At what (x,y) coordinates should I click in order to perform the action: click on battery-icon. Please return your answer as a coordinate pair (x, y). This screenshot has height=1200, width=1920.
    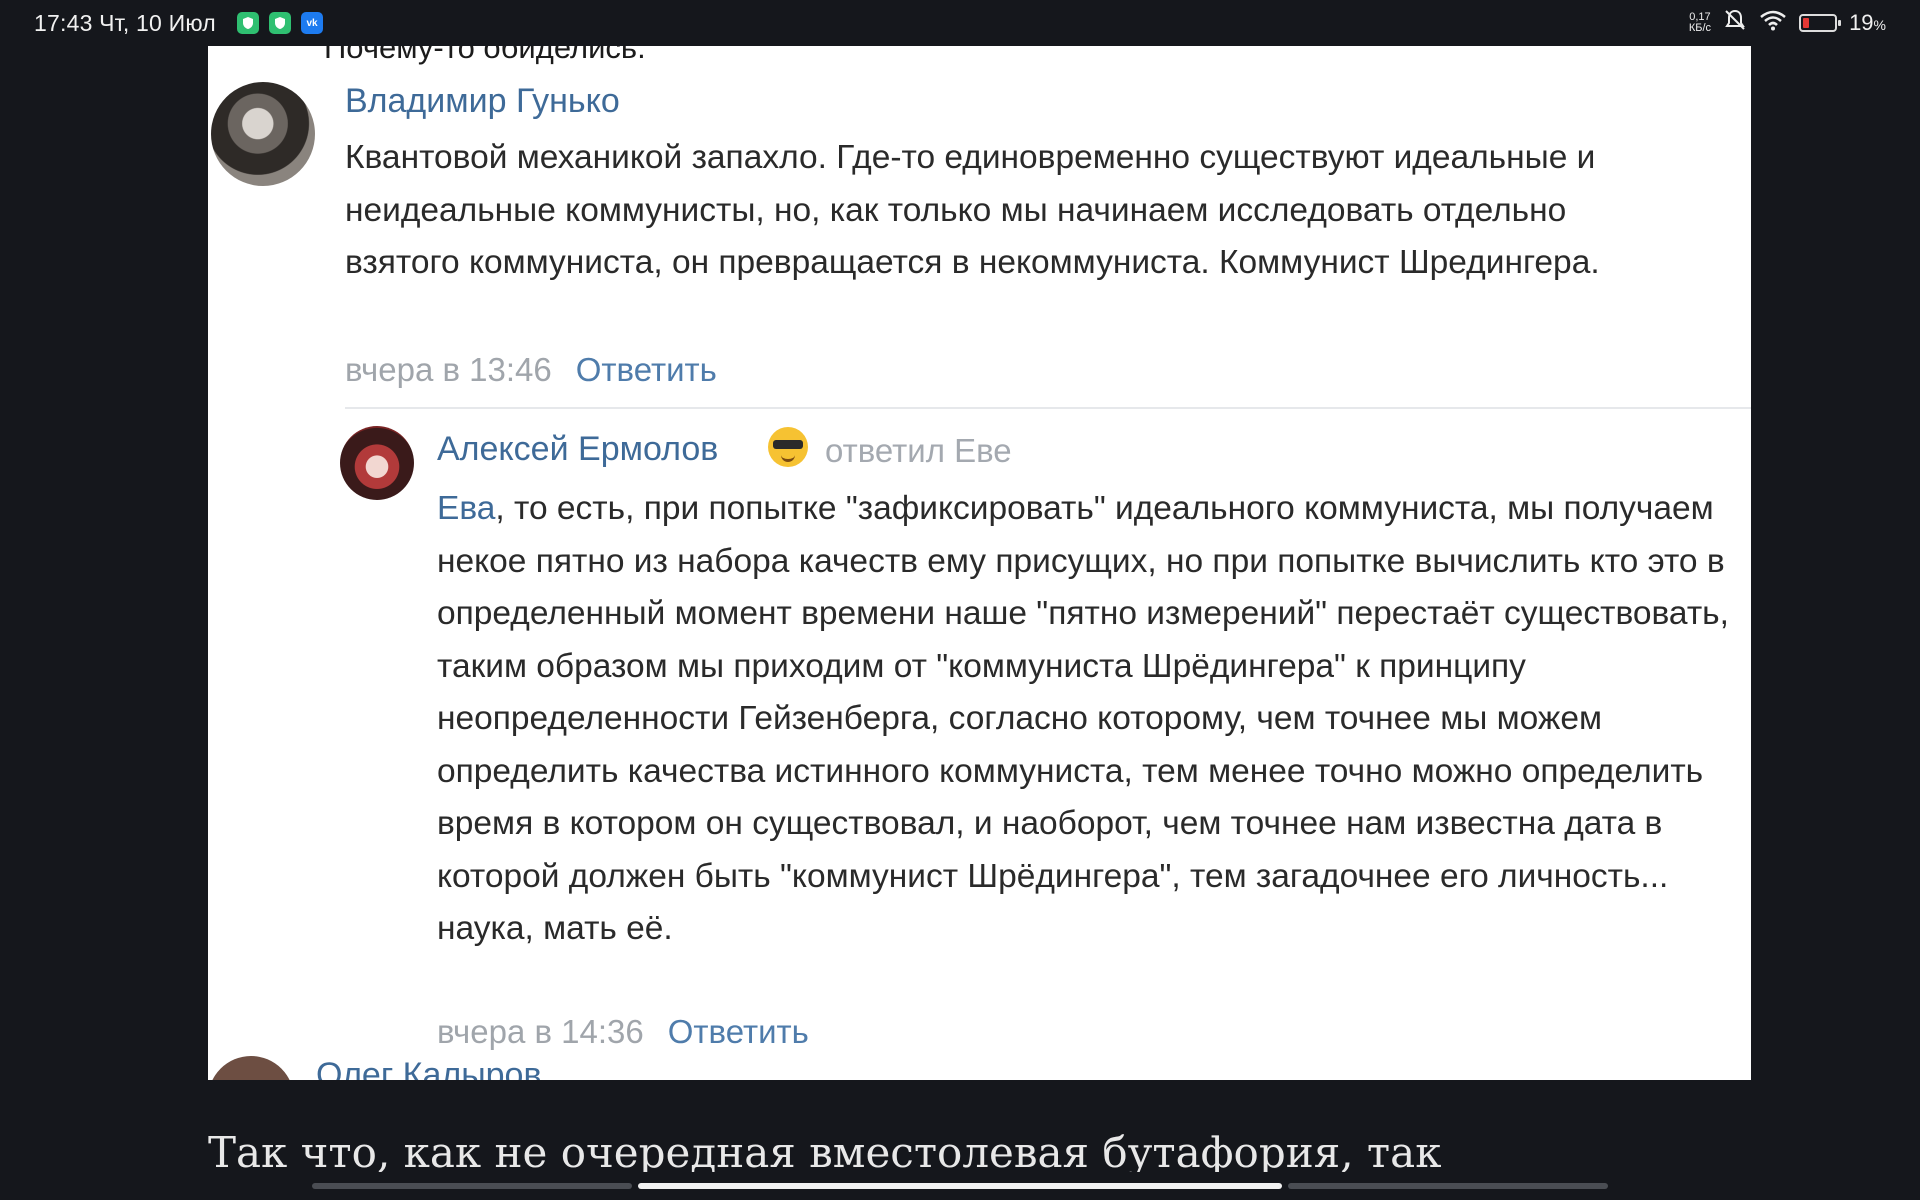
    Looking at the image, I should click on (1820, 22).